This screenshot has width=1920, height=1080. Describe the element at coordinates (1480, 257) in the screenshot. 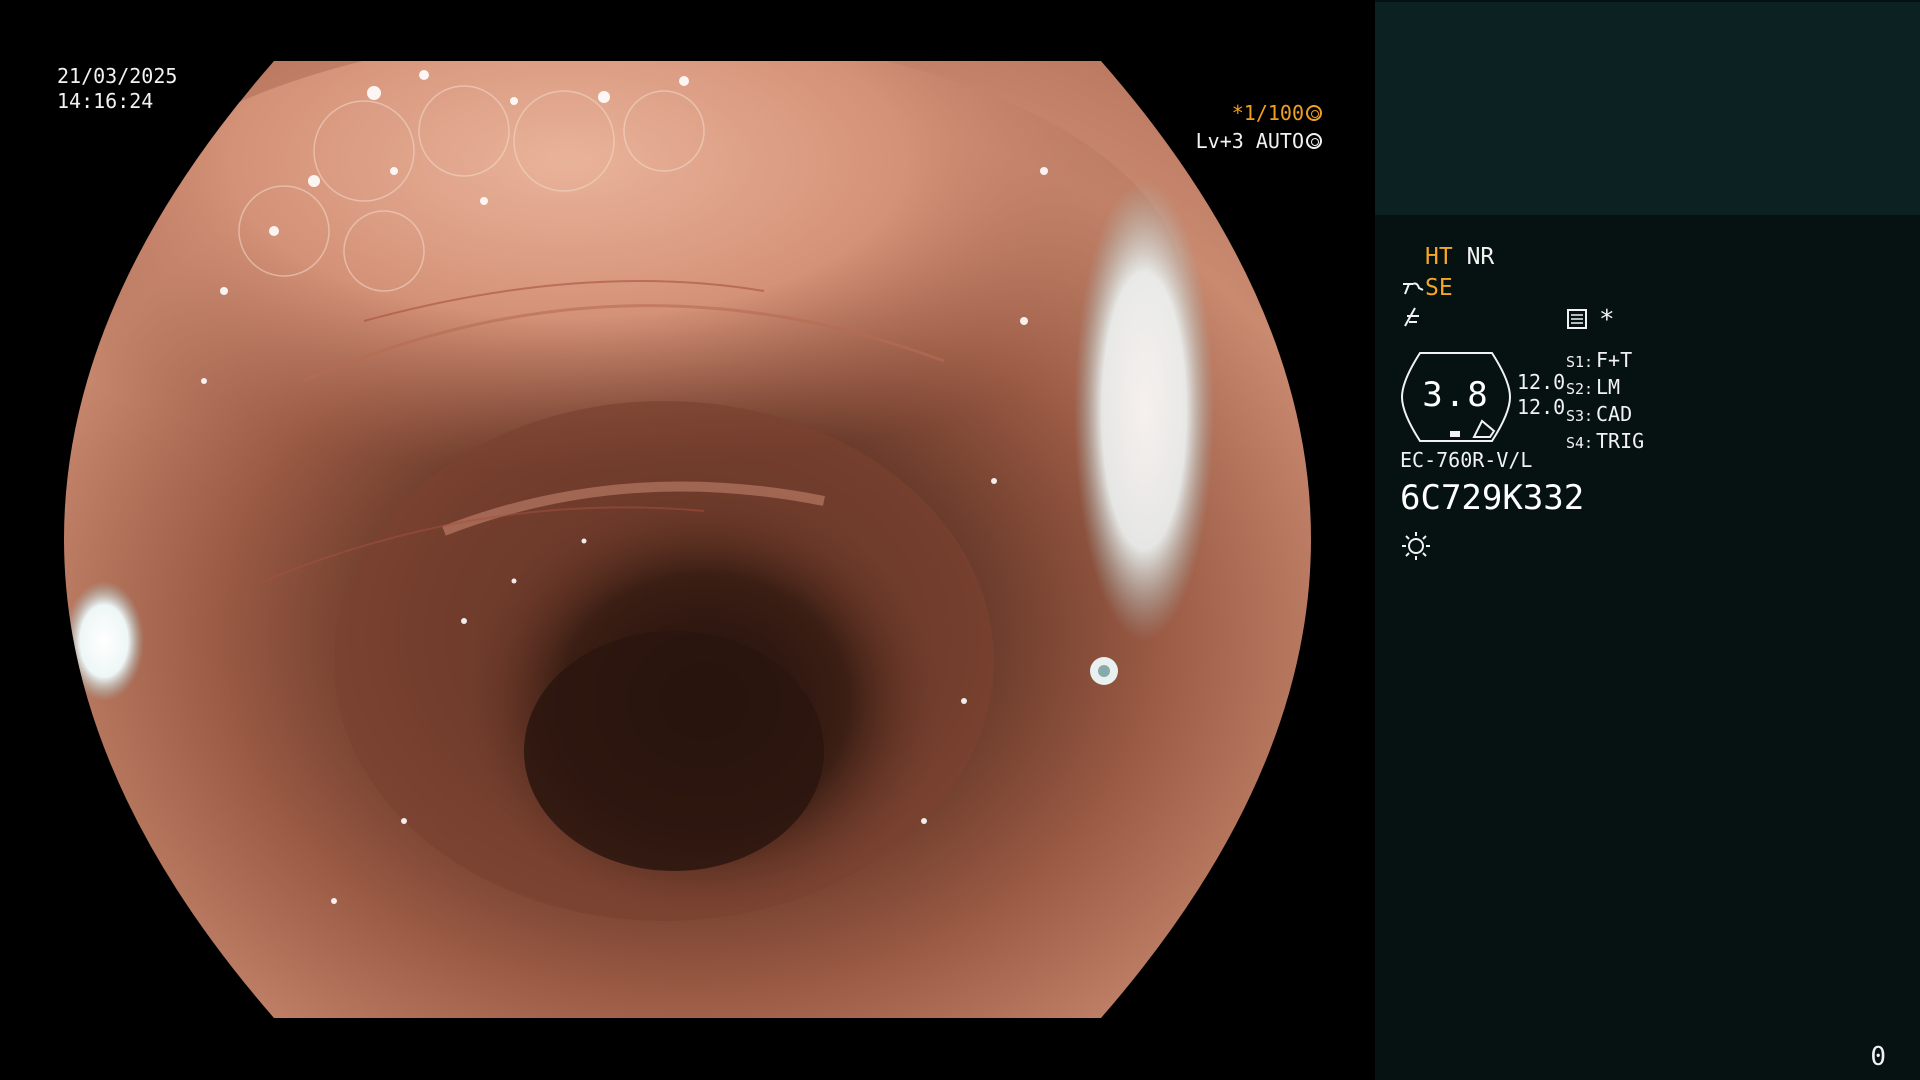

I see `mode-nr: NR` at that location.